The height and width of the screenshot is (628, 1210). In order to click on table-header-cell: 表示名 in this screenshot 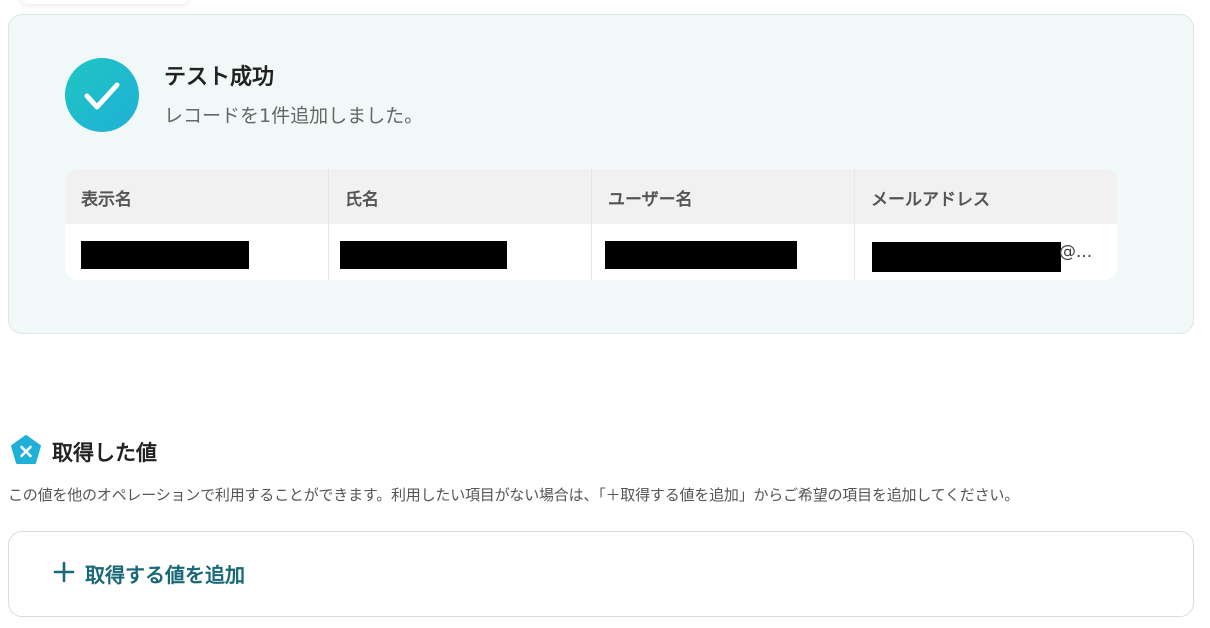, I will do `click(196, 196)`.